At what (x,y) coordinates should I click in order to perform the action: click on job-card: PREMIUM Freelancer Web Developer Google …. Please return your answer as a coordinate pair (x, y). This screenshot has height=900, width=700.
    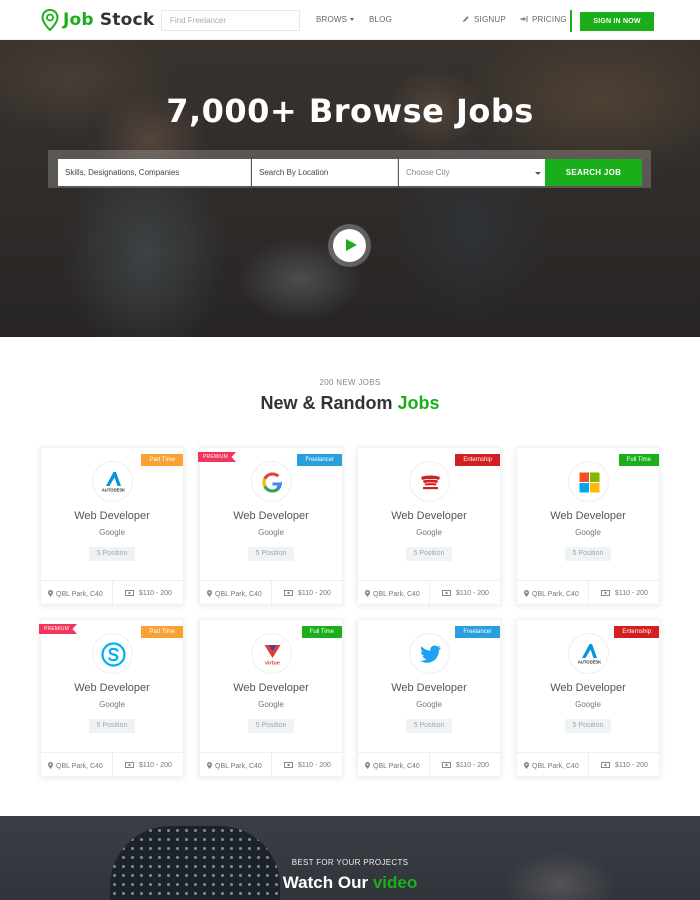
    Looking at the image, I should click on (270, 527).